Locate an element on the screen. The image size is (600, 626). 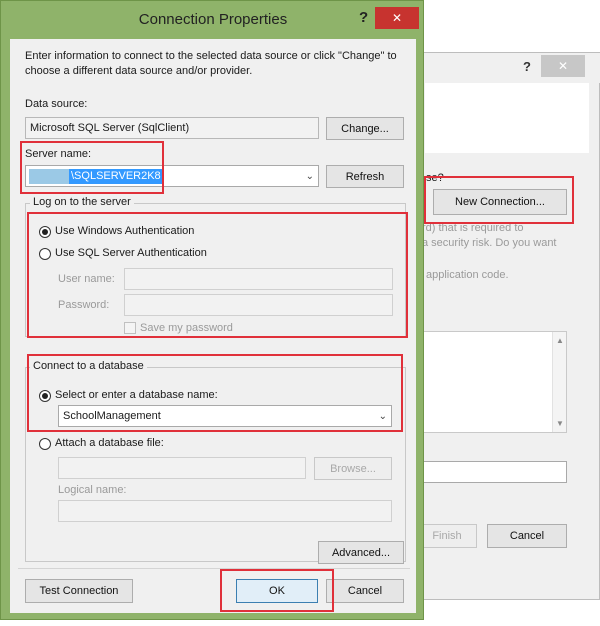
close-icon: ✕ is located at coordinates (397, 18).